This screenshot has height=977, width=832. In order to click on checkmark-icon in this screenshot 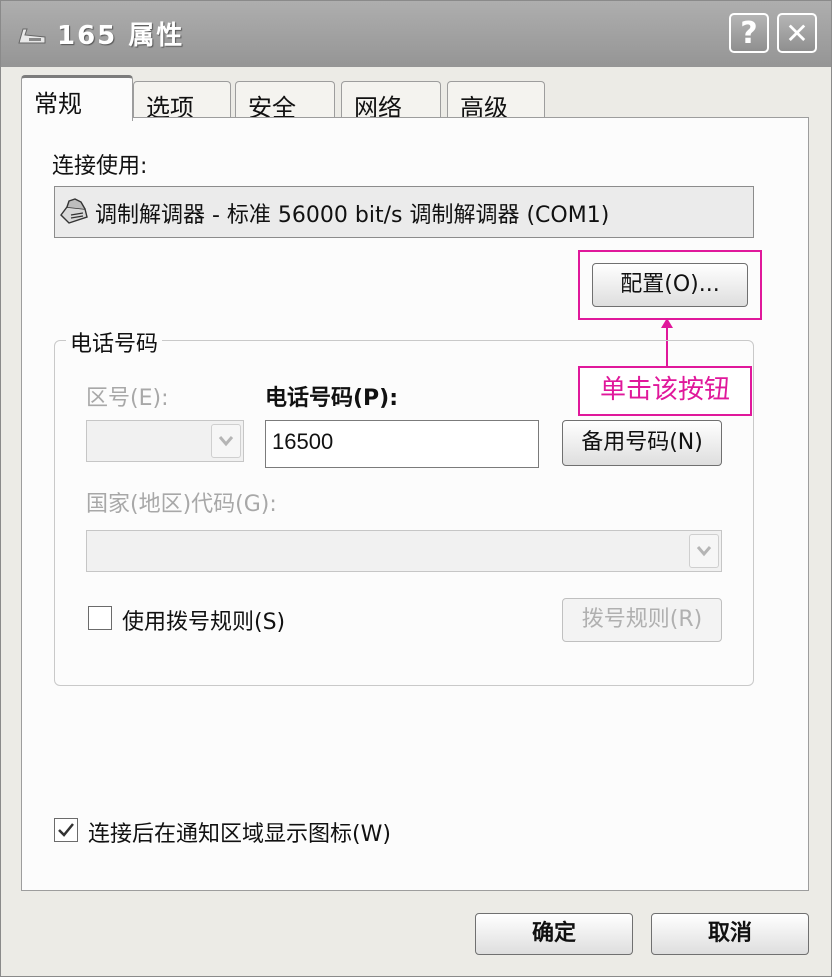, I will do `click(66, 830)`.